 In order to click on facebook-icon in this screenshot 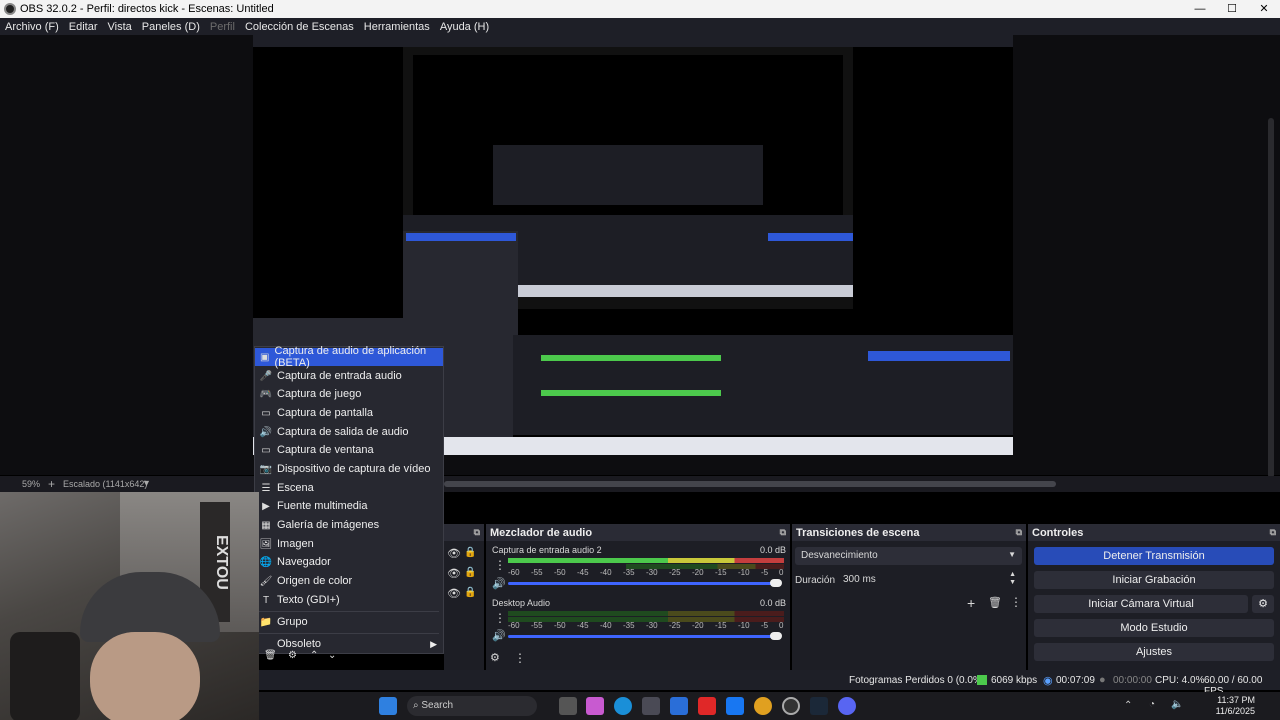, I will do `click(735, 706)`.